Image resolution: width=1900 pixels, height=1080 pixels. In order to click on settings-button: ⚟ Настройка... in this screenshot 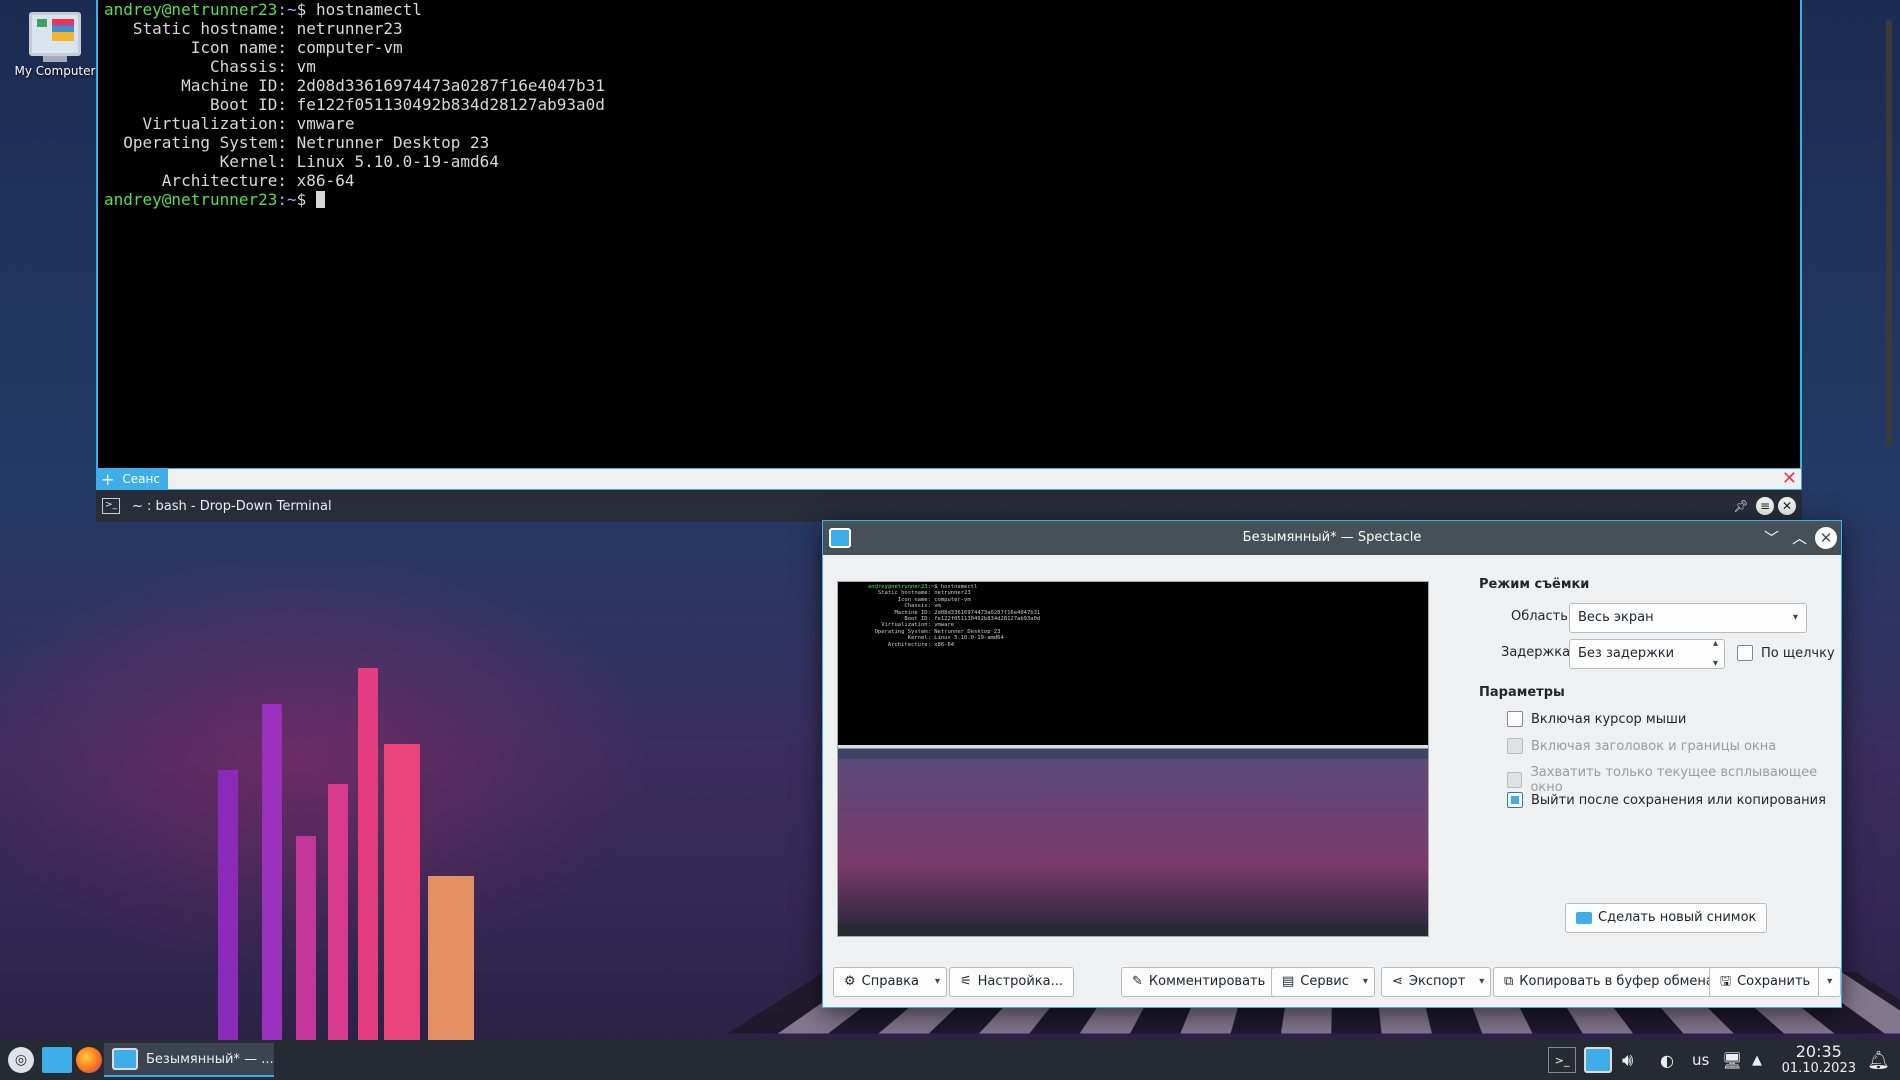, I will do `click(1011, 982)`.